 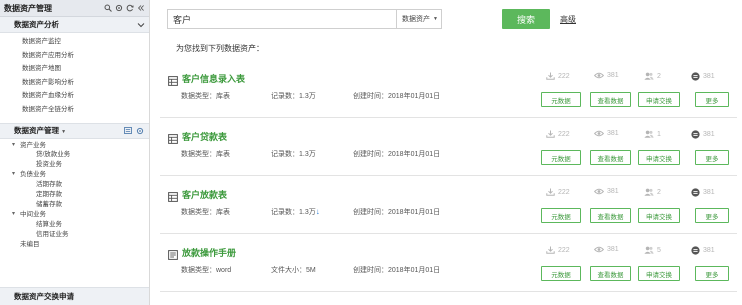 I want to click on user-count-value: 5, so click(x=659, y=250).